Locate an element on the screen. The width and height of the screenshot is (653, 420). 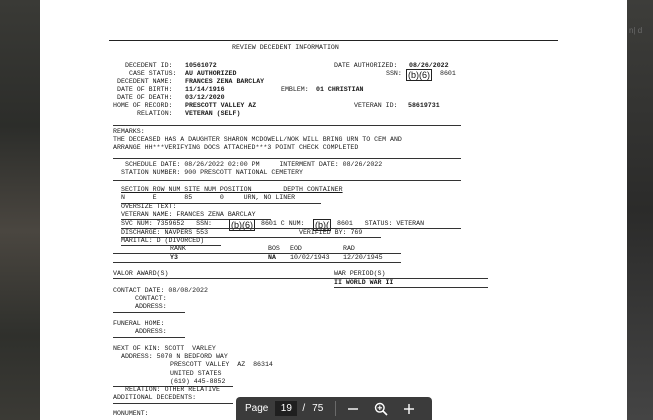
top-rule is located at coordinates (333, 40).